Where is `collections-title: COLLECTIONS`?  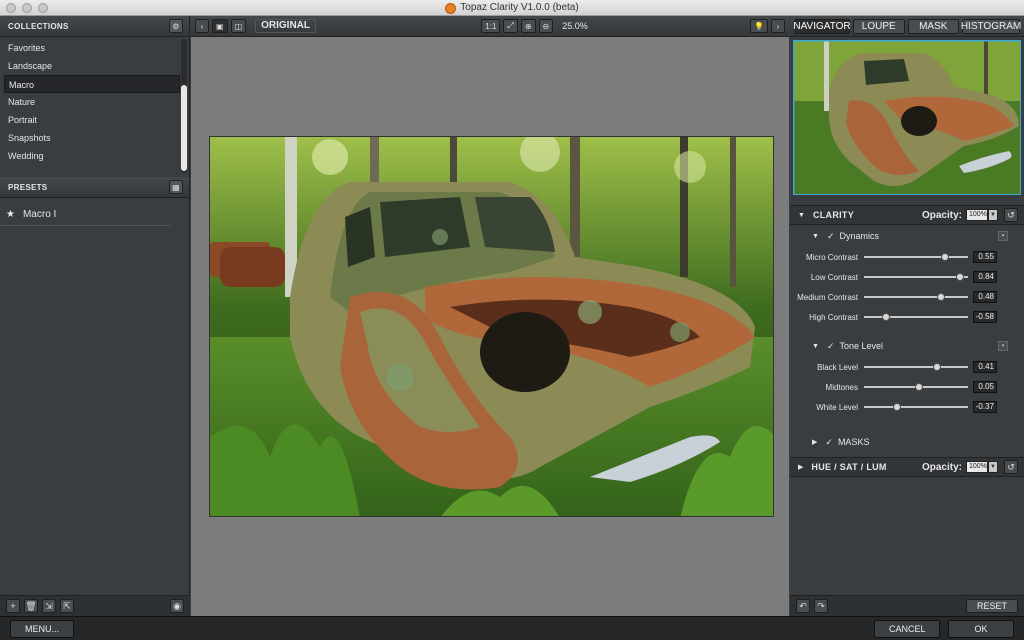
collections-title: COLLECTIONS is located at coordinates (38, 26).